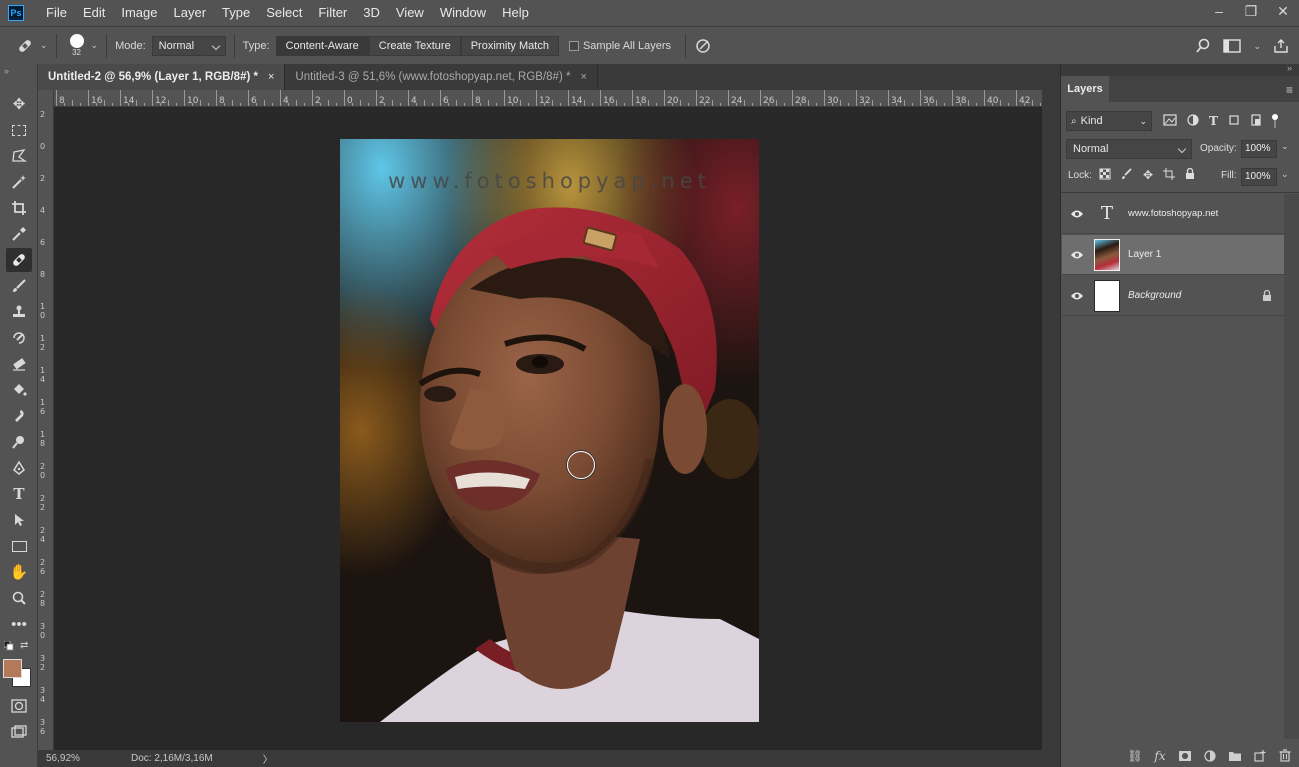  What do you see at coordinates (19, 286) in the screenshot?
I see `brush-tool-icon` at bounding box center [19, 286].